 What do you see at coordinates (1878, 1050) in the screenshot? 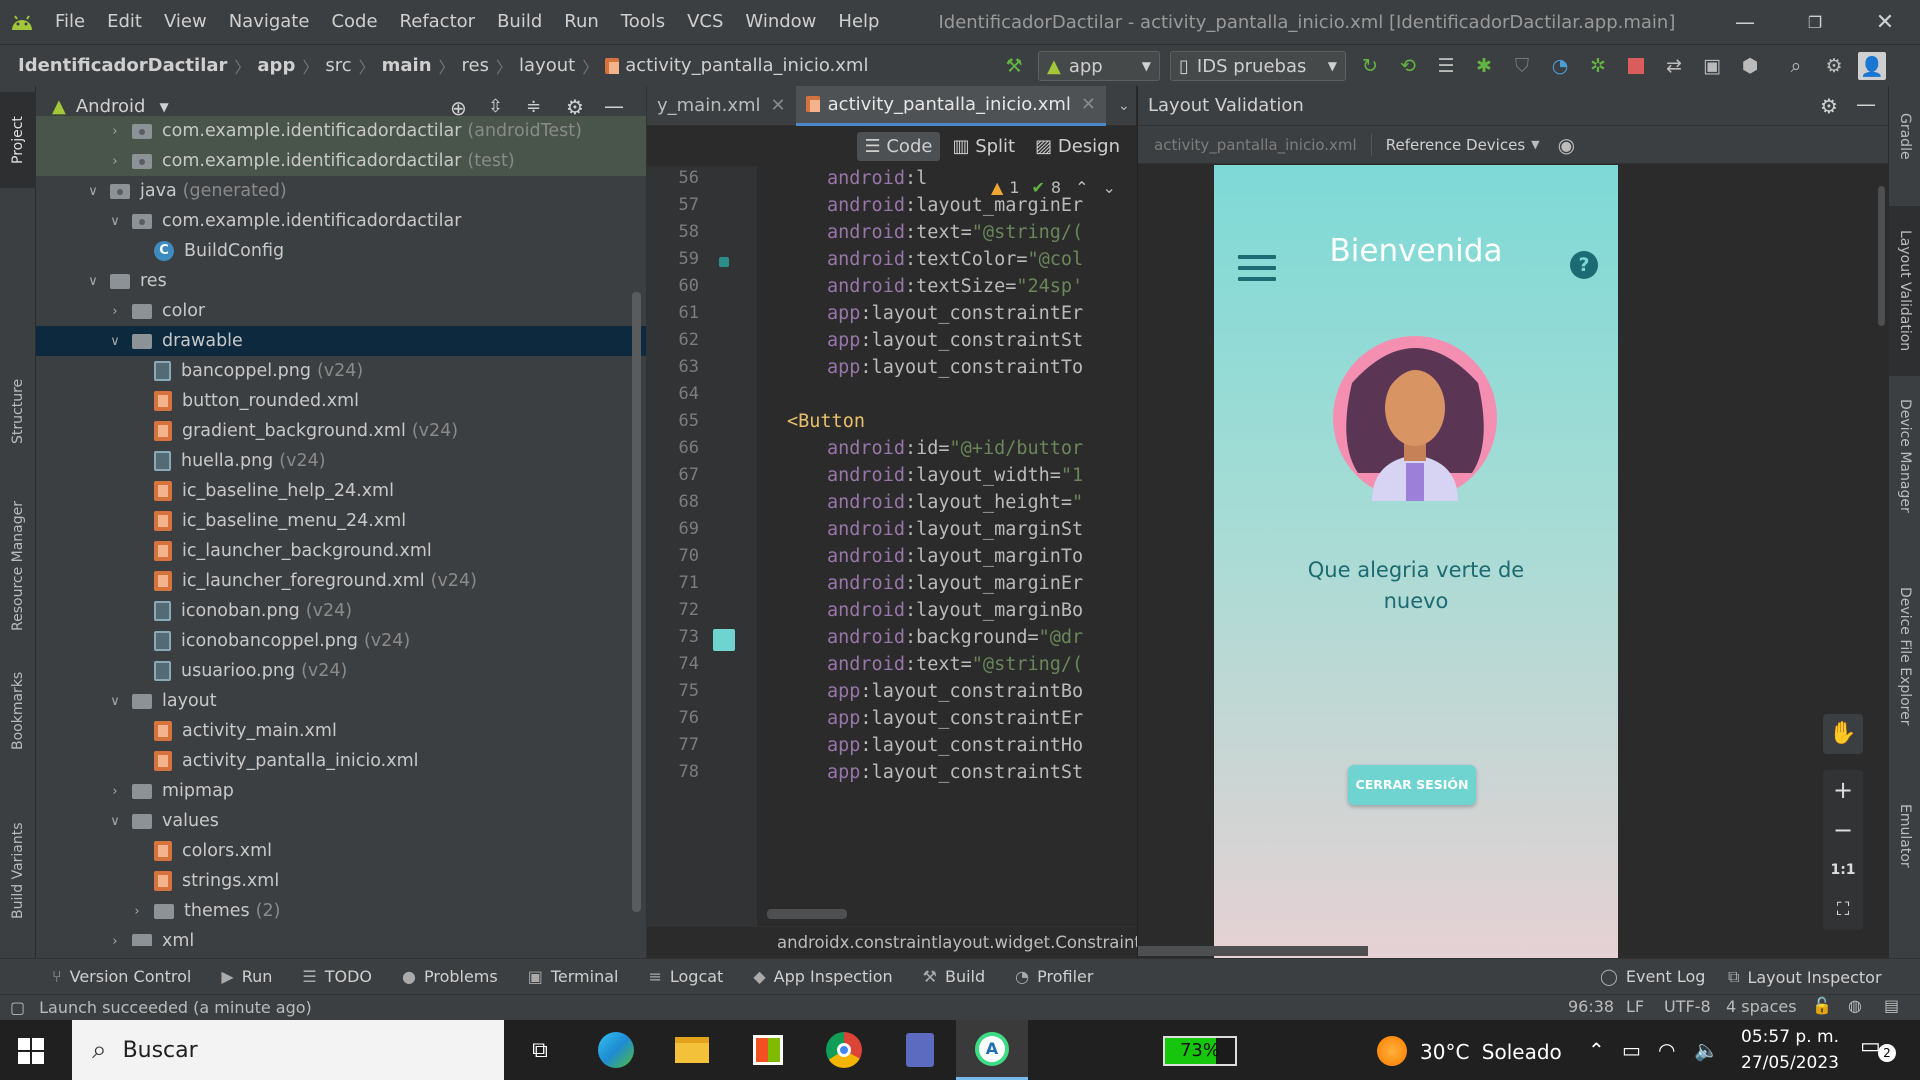
I see `notification-center-icon: ▭ 2` at bounding box center [1878, 1050].